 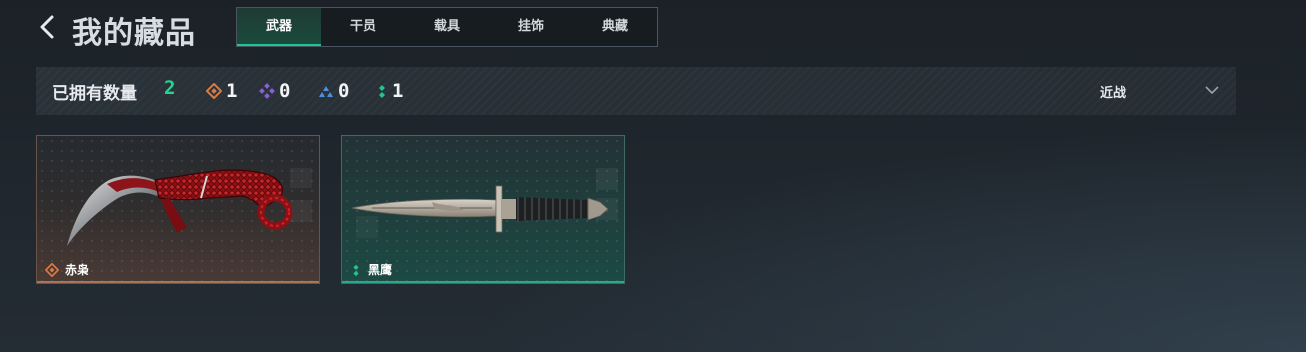 I want to click on category-tabs: 武器 干员 载具 挂饰 典藏, so click(x=447, y=27).